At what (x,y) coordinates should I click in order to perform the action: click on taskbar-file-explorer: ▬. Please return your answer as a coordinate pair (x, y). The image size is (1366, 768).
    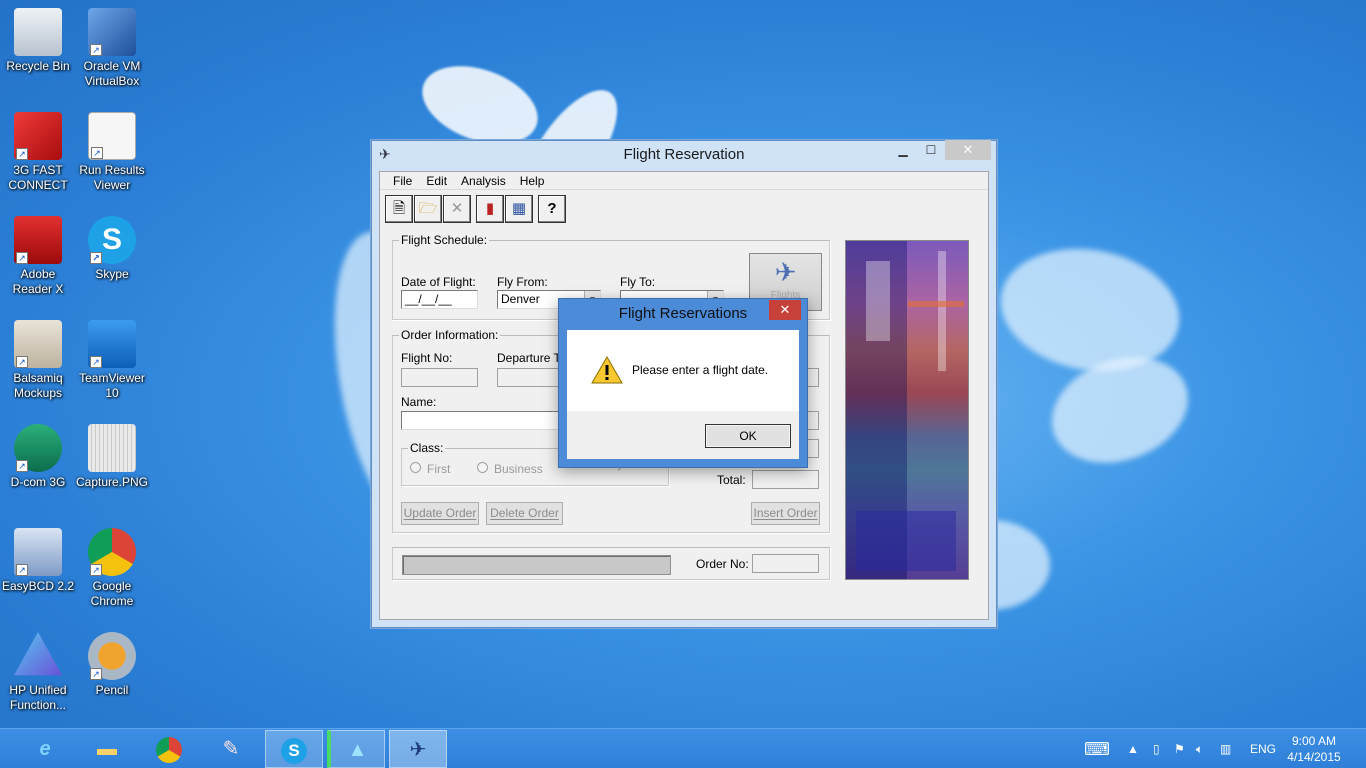
    Looking at the image, I should click on (107, 749).